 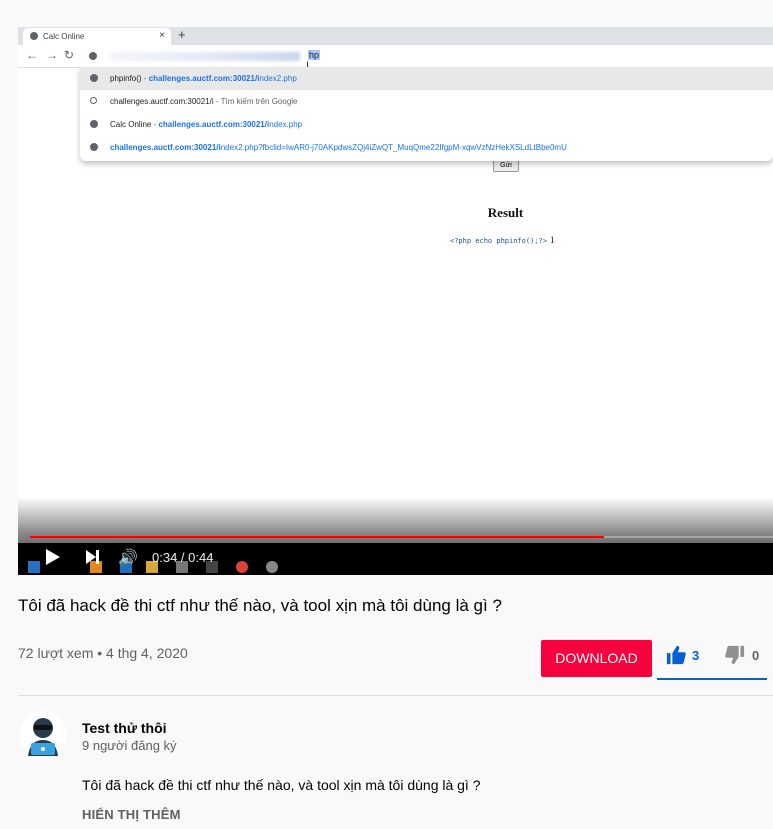 I want to click on browser-tab-strip: Calc Online × +, so click(x=395, y=36).